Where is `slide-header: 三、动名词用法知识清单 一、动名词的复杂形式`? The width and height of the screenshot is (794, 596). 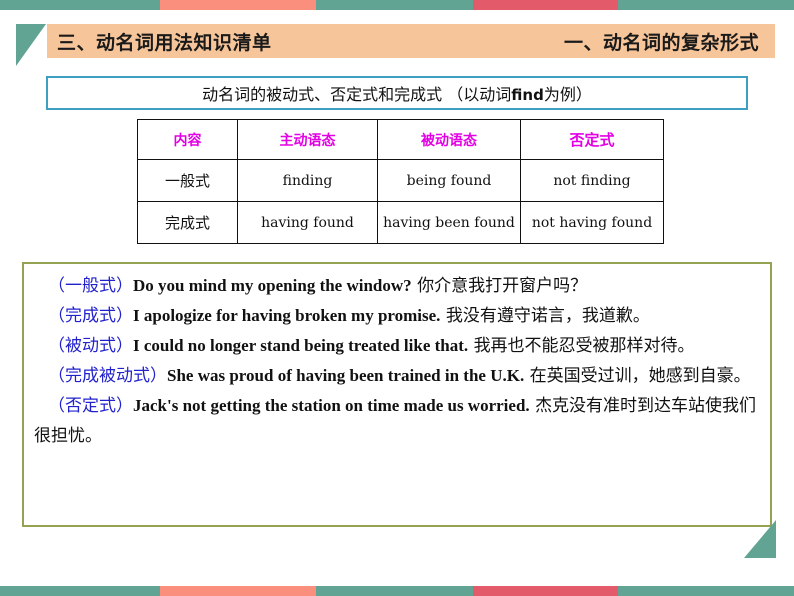 slide-header: 三、动名词用法知识清单 一、动名词的复杂形式 is located at coordinates (397, 45).